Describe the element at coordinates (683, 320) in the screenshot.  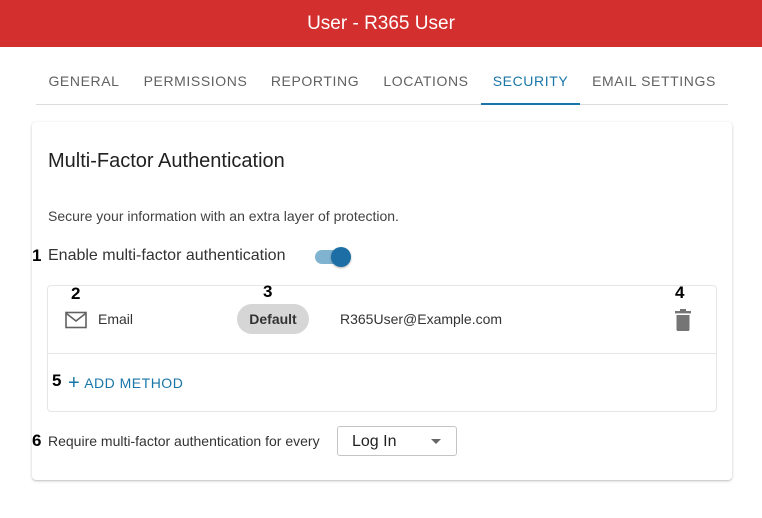
I see `trash-icon` at that location.